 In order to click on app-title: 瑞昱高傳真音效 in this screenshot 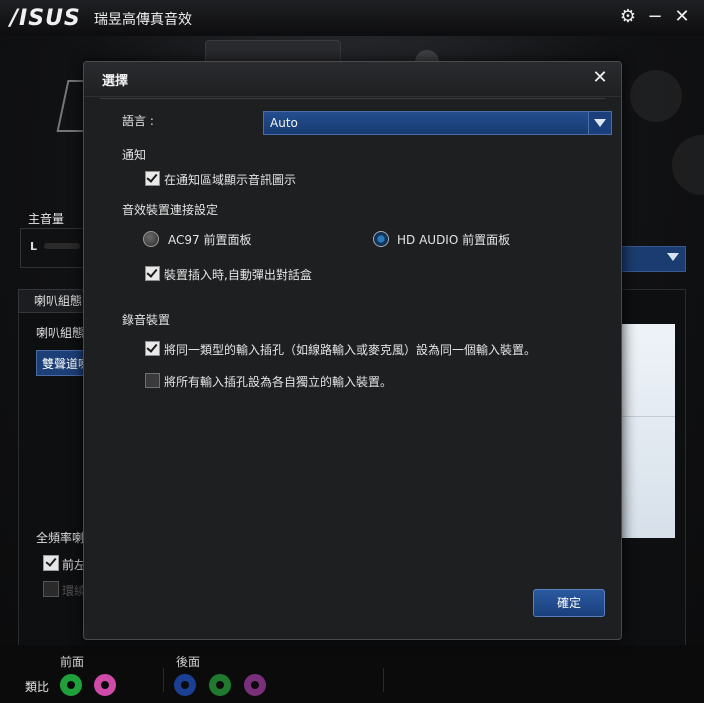, I will do `click(143, 20)`.